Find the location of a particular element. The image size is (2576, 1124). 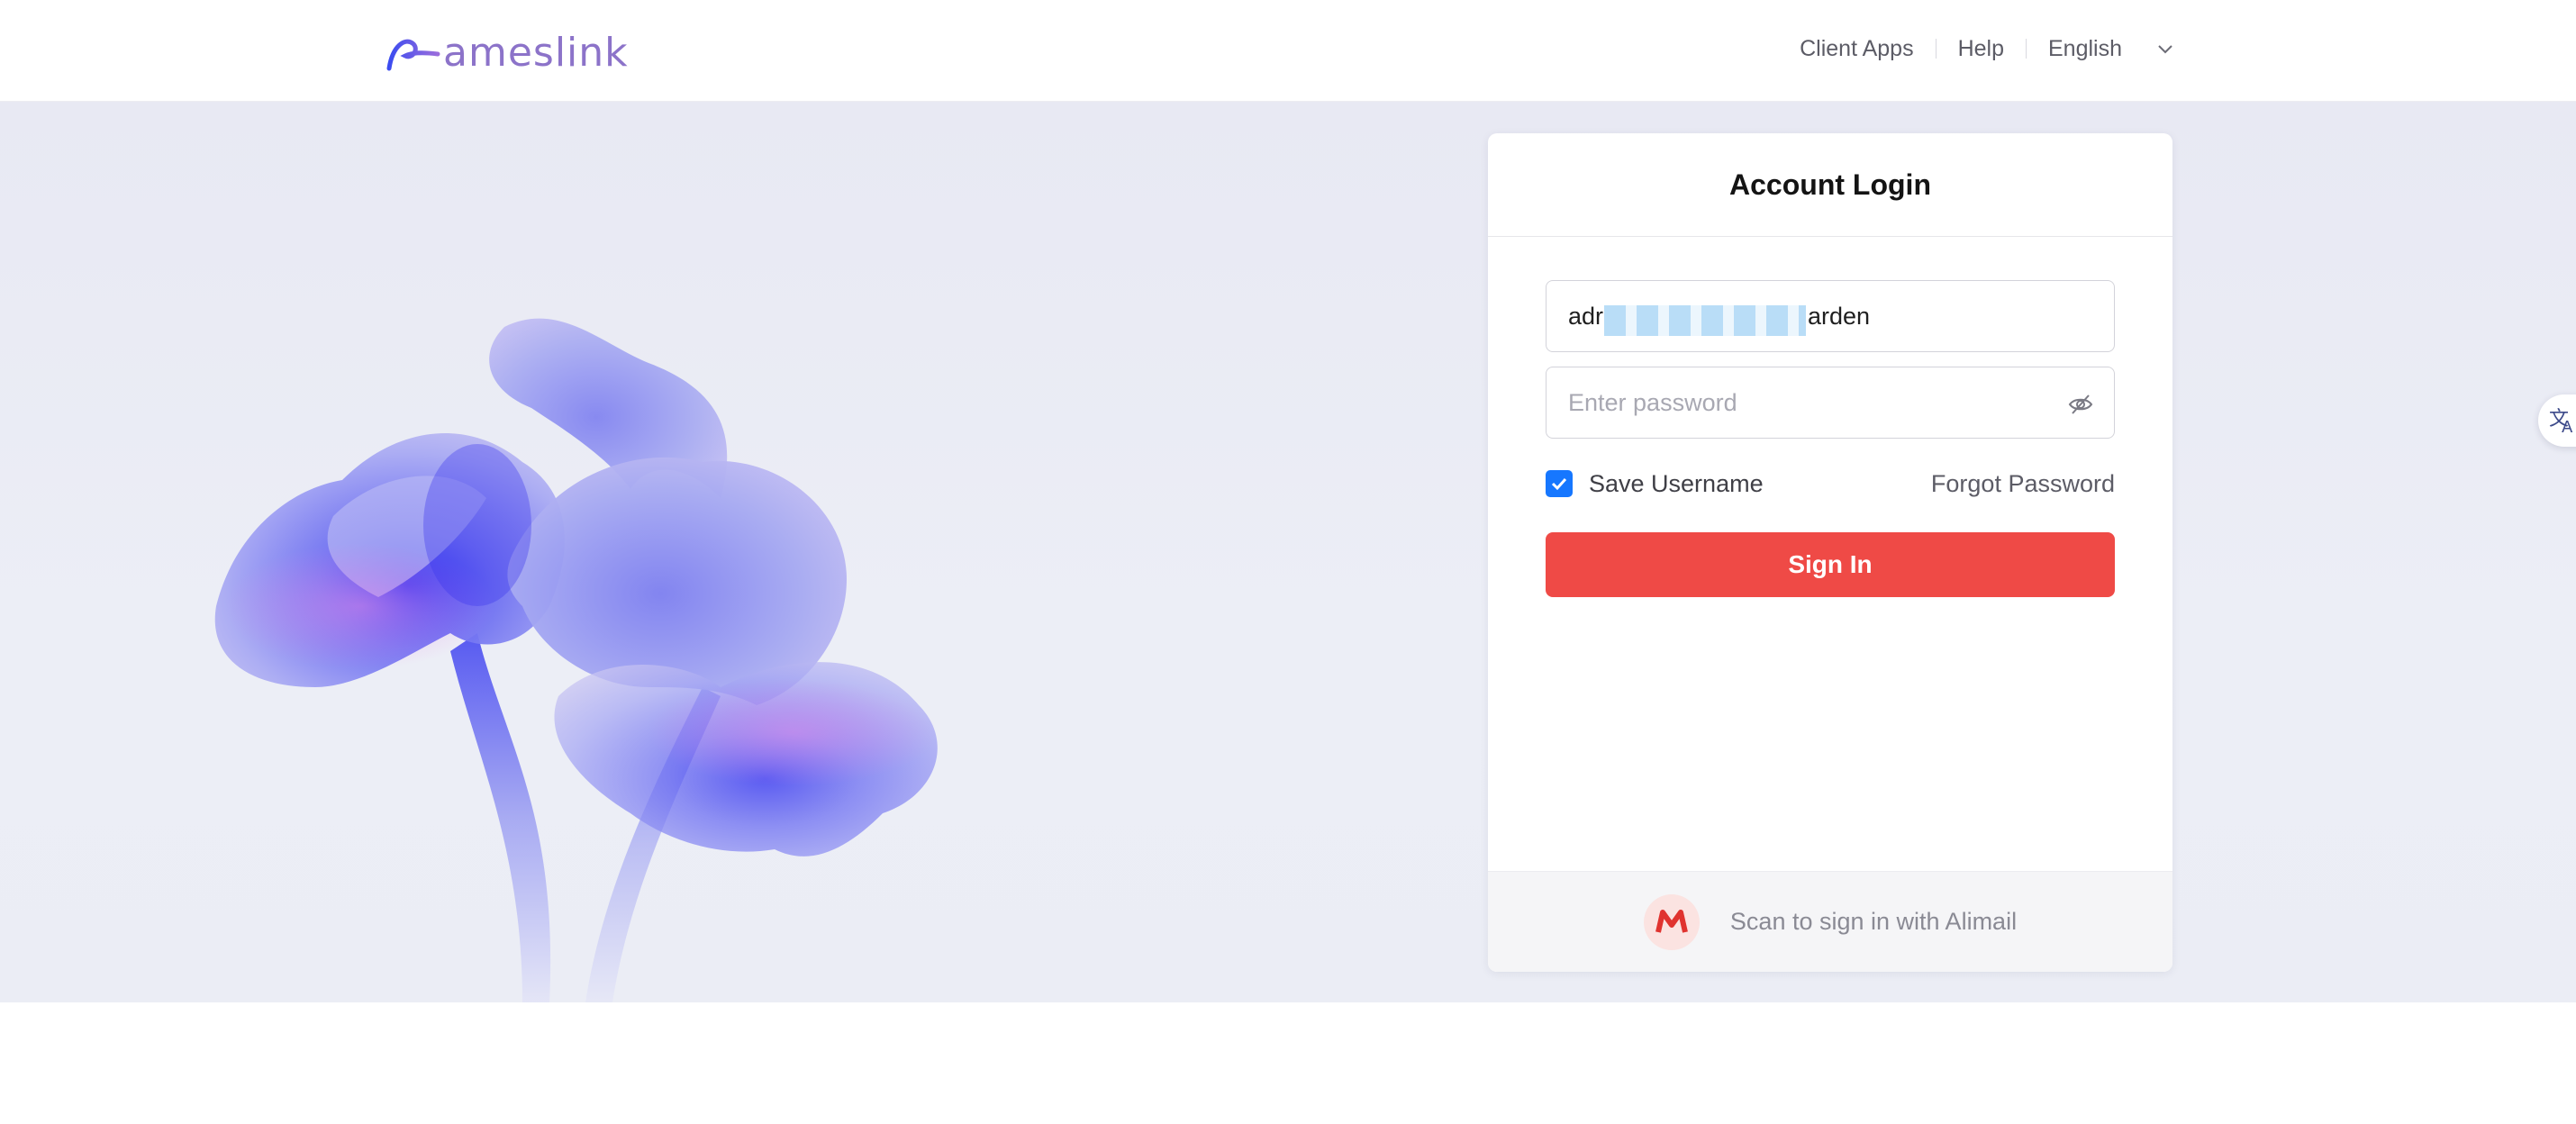

save-username-label: Save Username is located at coordinates (1676, 483).